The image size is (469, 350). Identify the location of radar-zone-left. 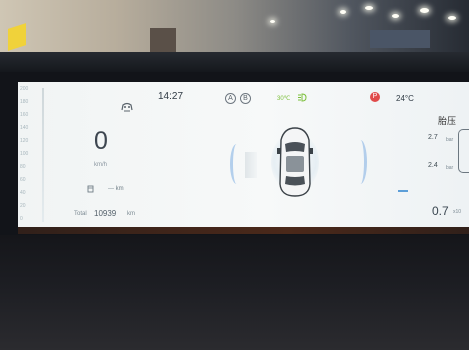
(251, 165).